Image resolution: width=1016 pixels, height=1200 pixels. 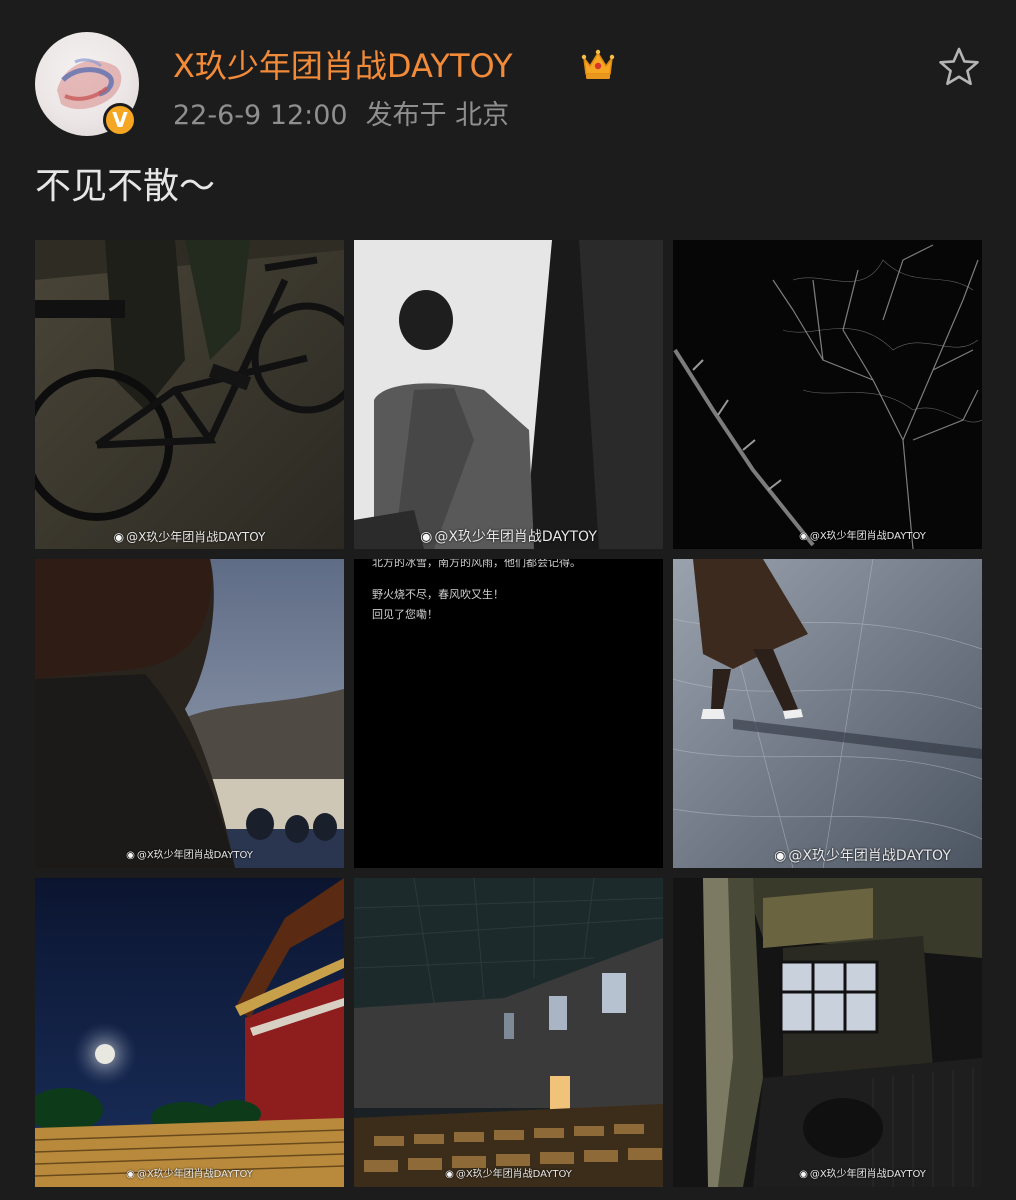 I want to click on post-date: 22-6-9 12:00, so click(x=260, y=115).